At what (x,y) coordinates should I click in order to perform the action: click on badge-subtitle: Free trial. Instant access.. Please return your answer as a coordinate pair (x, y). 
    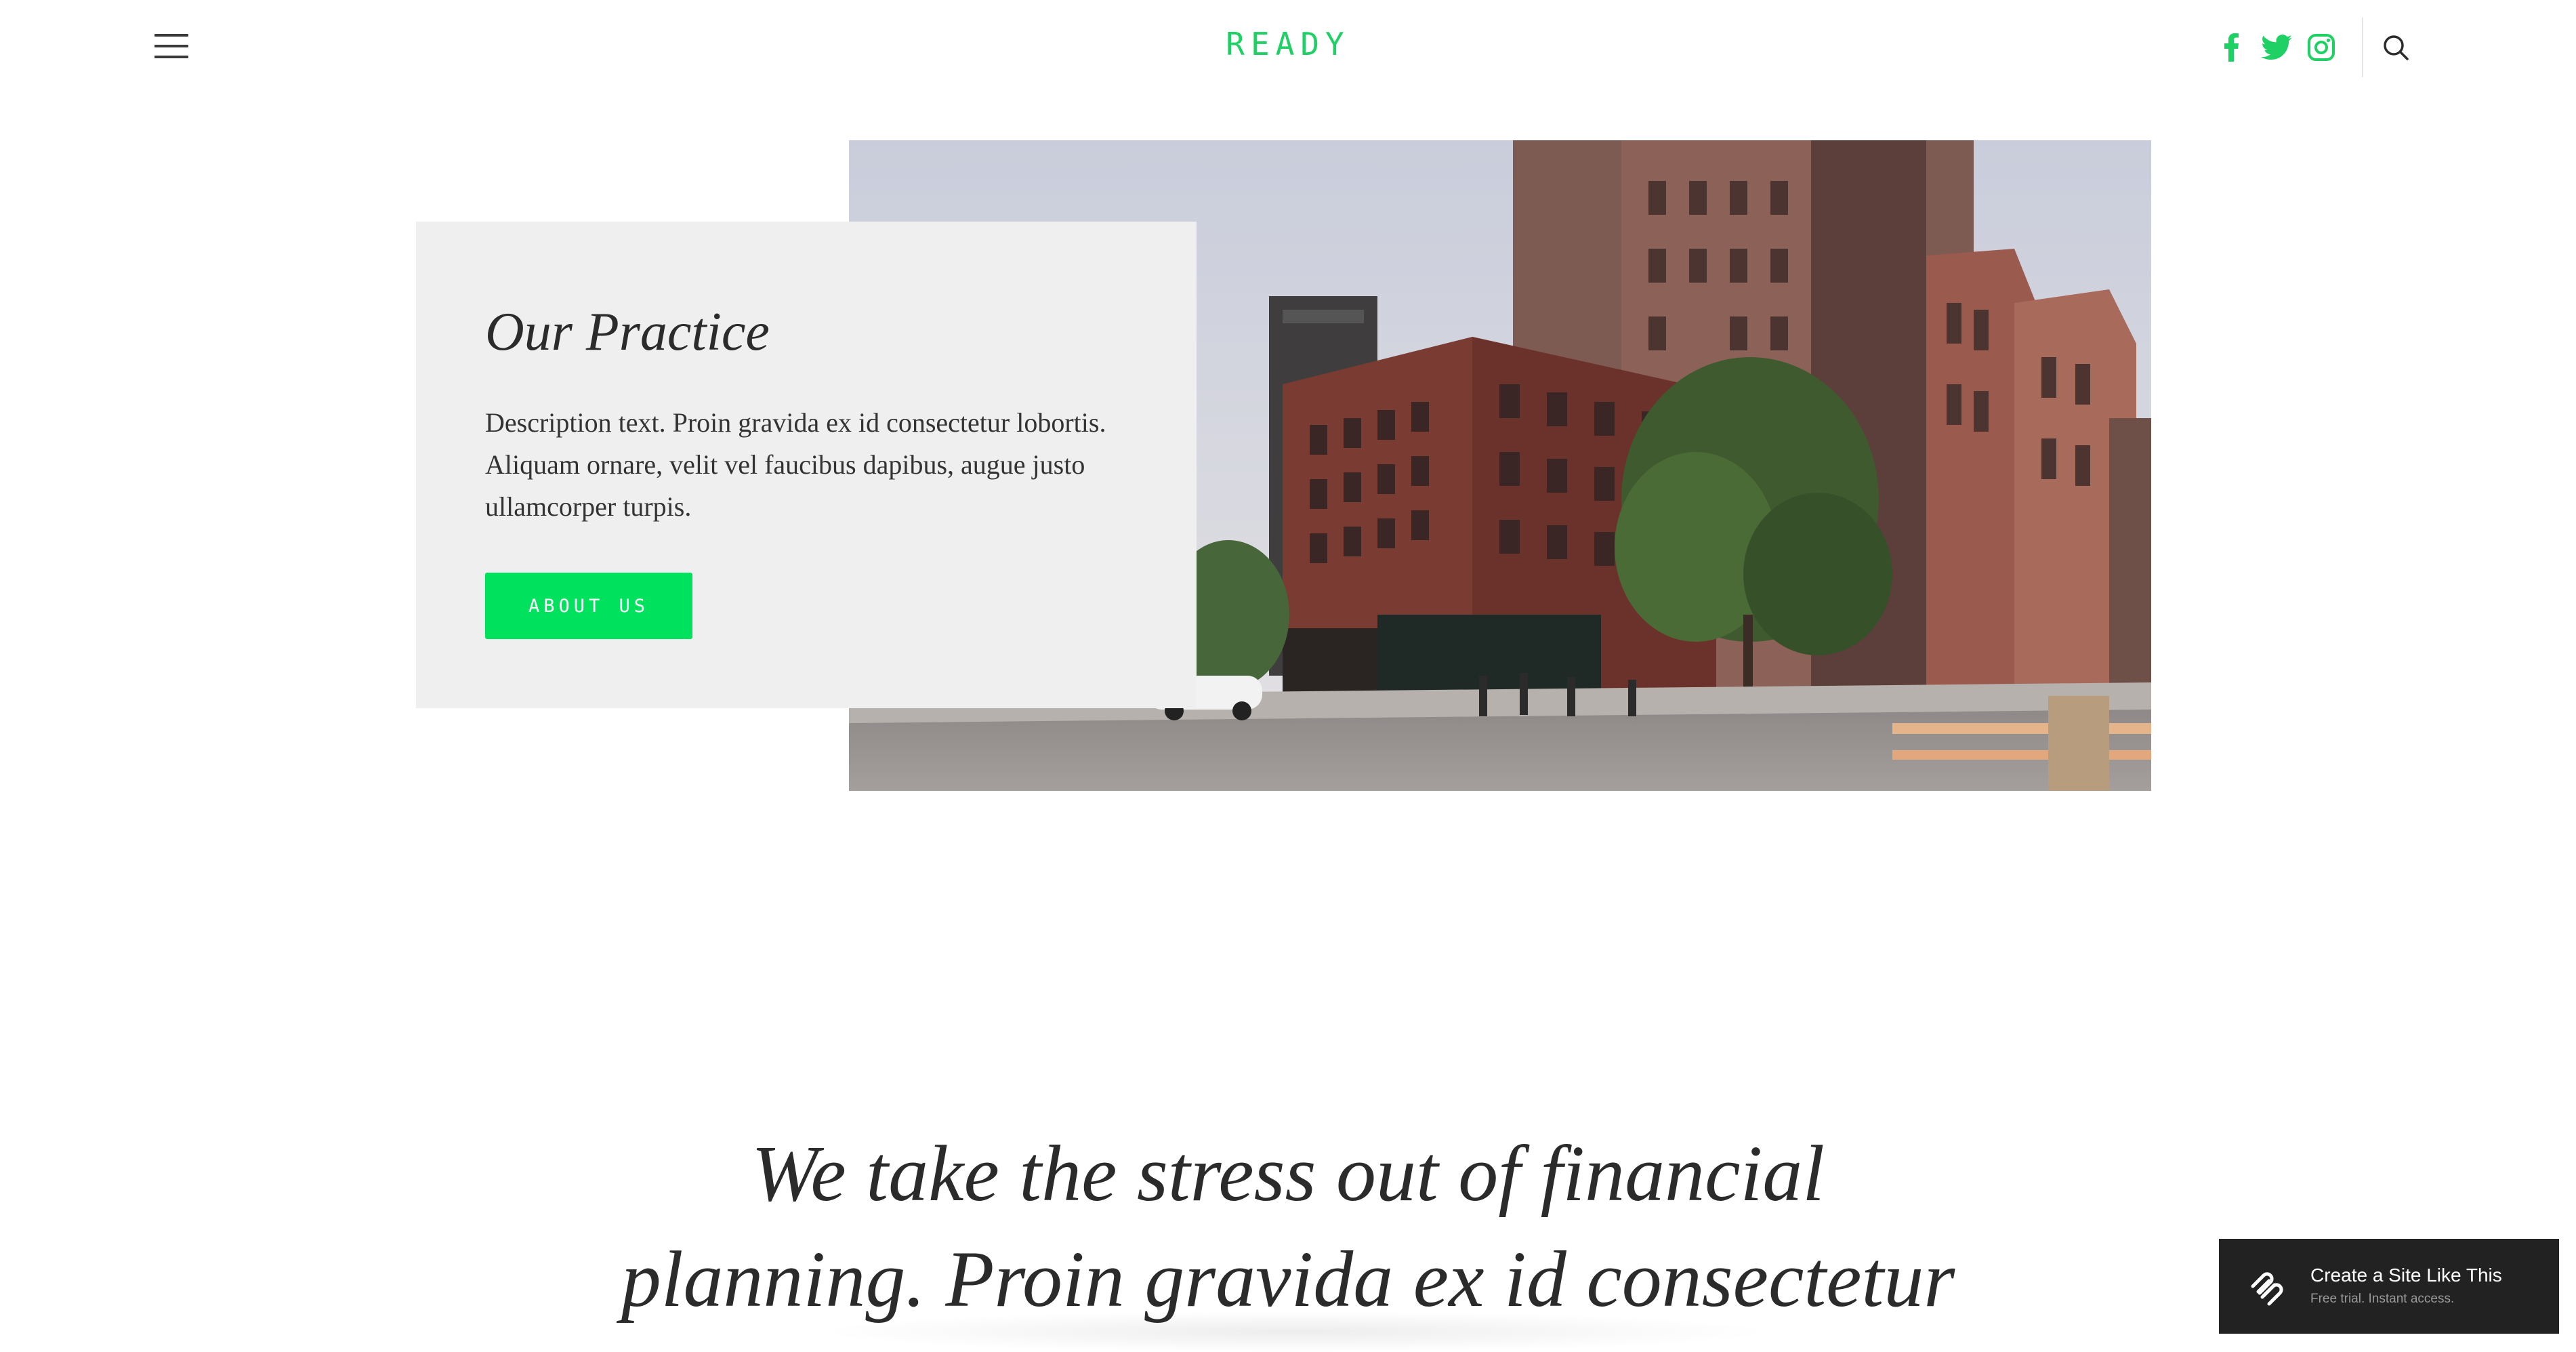
    Looking at the image, I should click on (2382, 1299).